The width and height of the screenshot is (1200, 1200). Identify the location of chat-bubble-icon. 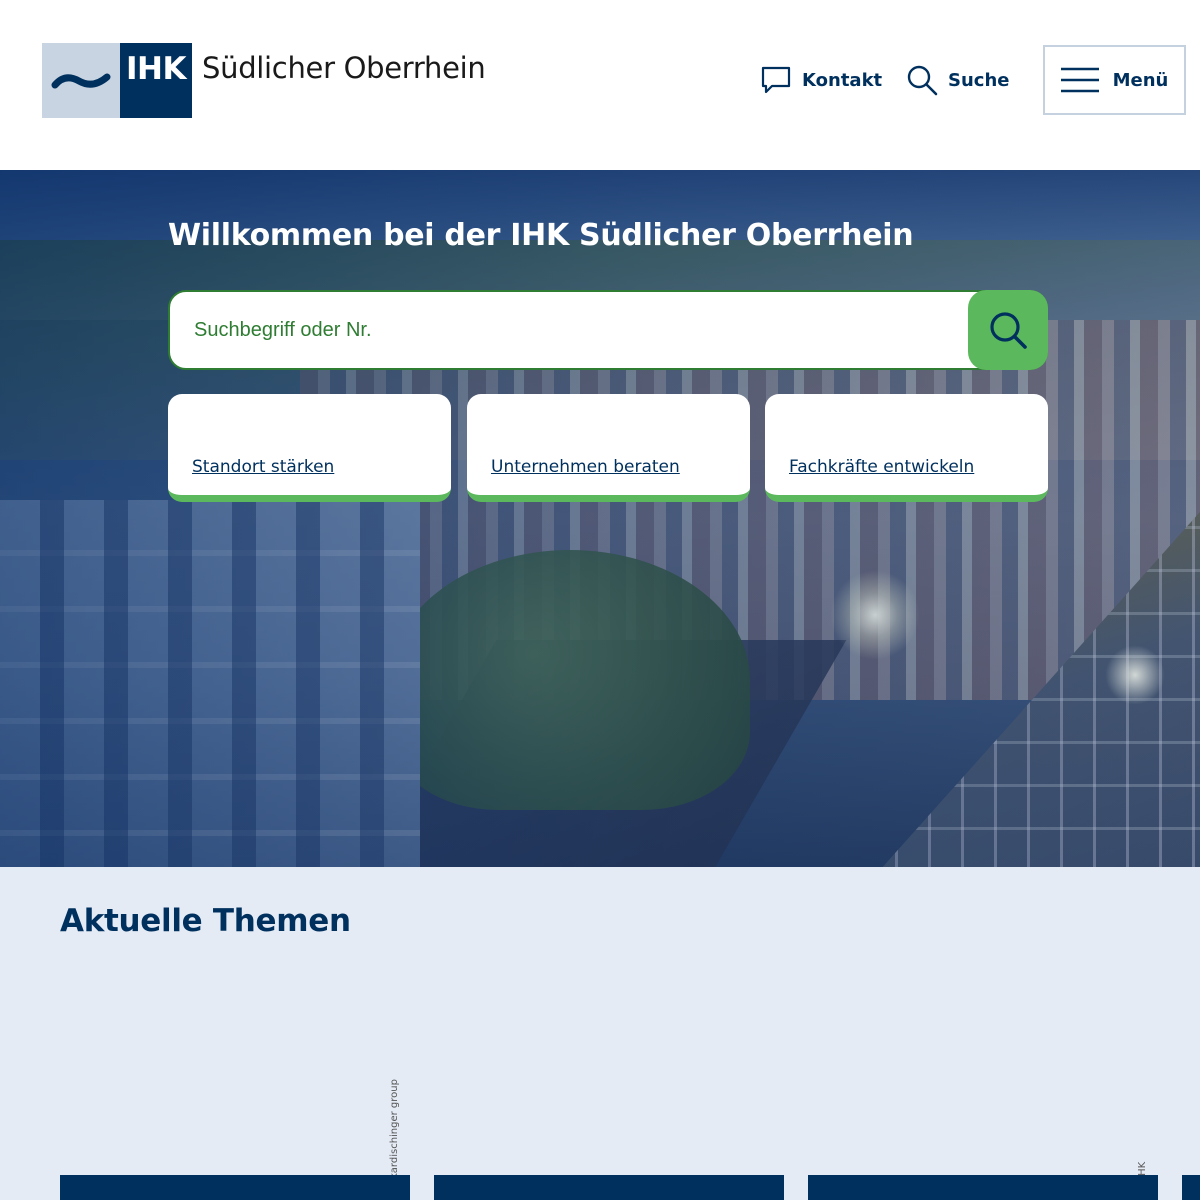
(776, 80).